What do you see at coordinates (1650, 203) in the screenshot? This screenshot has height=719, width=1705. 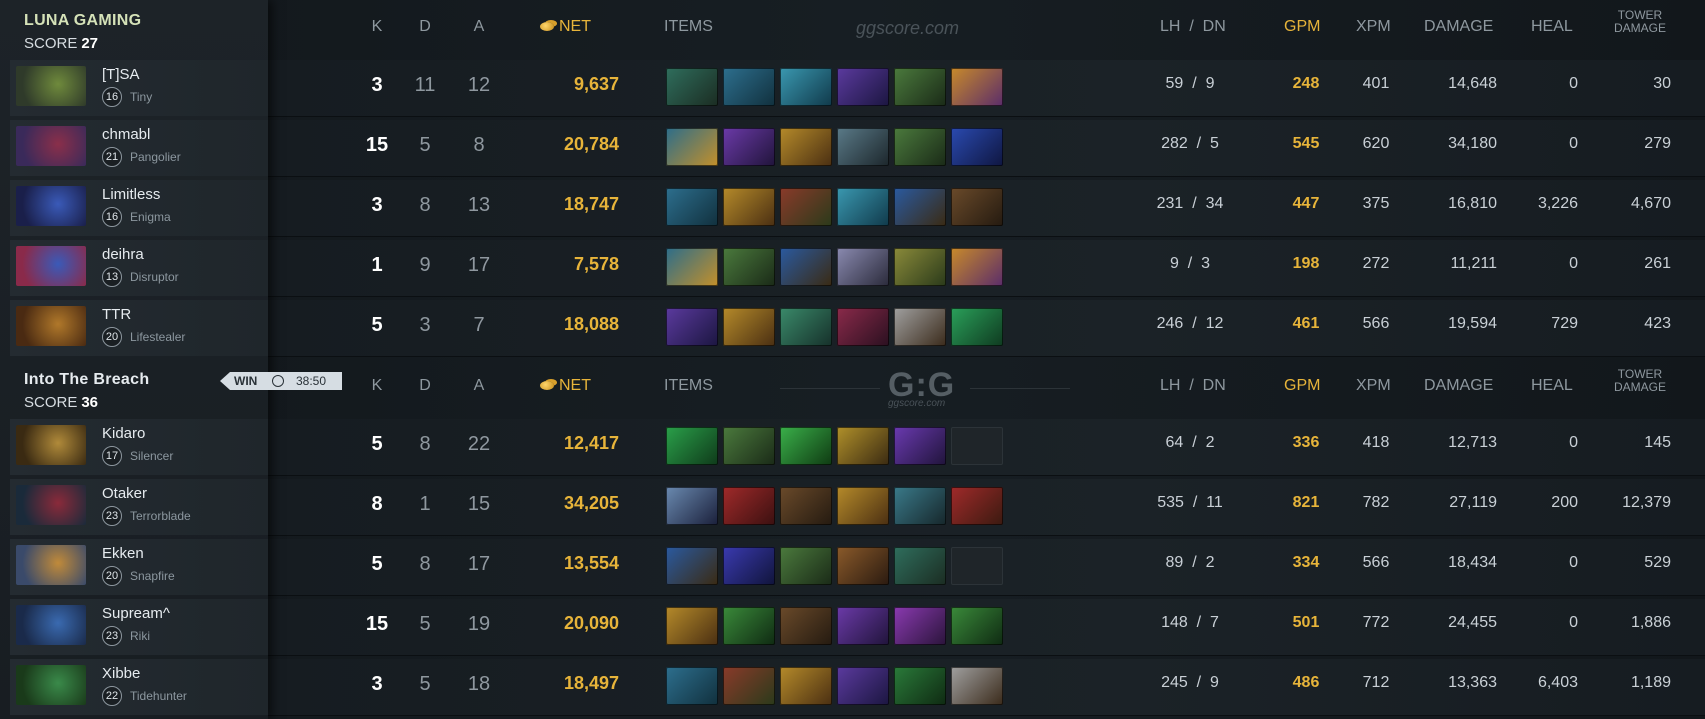 I see `tower-damage-value: 4,670` at bounding box center [1650, 203].